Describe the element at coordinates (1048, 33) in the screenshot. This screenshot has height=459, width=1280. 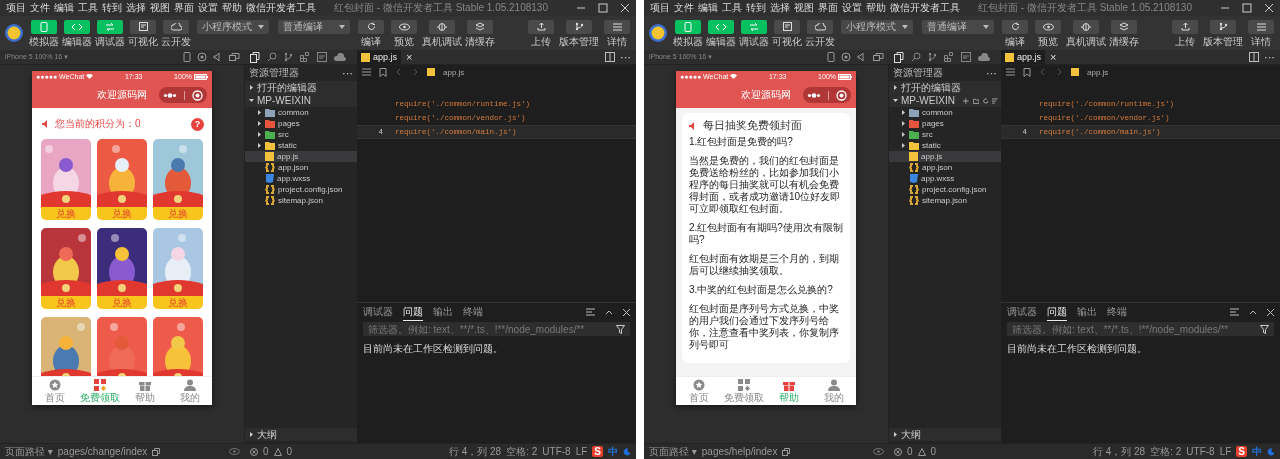
I see `toolbar-button: 预览` at that location.